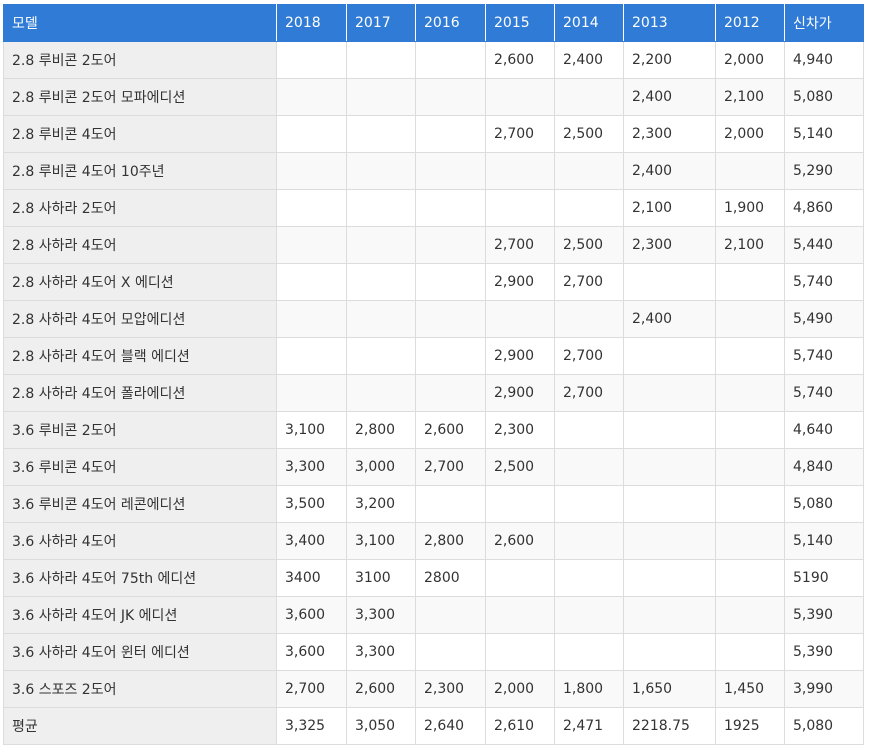 Image resolution: width=869 pixels, height=753 pixels. Describe the element at coordinates (140, 504) in the screenshot. I see `model-name-cell: 3.6 루비콘 4도어 레콘에디션` at that location.